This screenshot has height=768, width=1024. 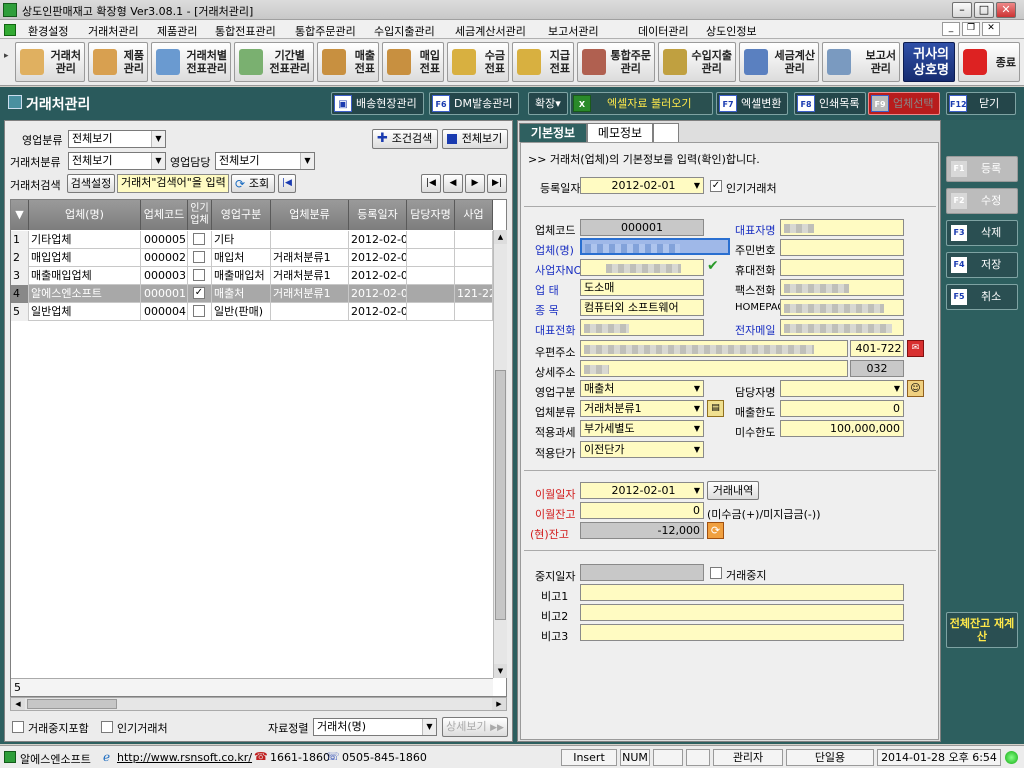 What do you see at coordinates (642, 267) in the screenshot?
I see `bizno-field` at bounding box center [642, 267].